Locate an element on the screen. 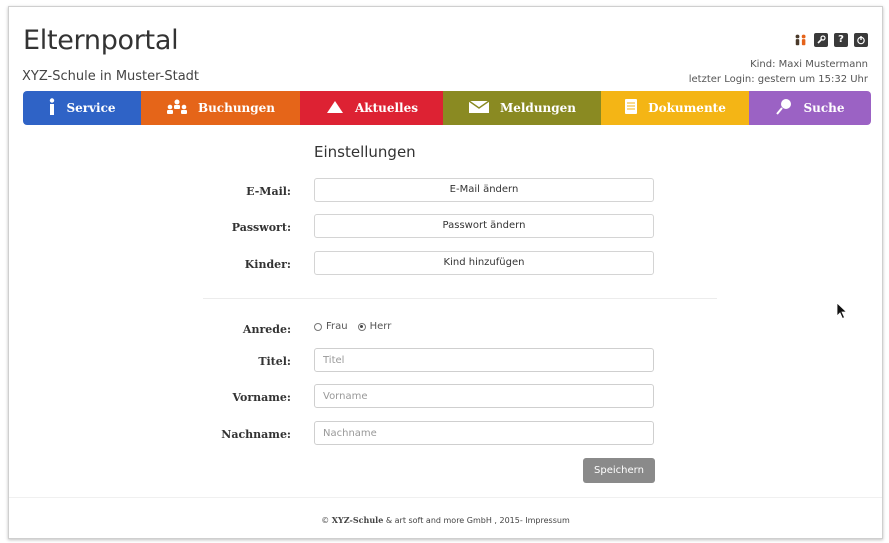 Image resolution: width=889 pixels, height=543 pixels. footer-brand-link: XYZ-Schule is located at coordinates (358, 520).